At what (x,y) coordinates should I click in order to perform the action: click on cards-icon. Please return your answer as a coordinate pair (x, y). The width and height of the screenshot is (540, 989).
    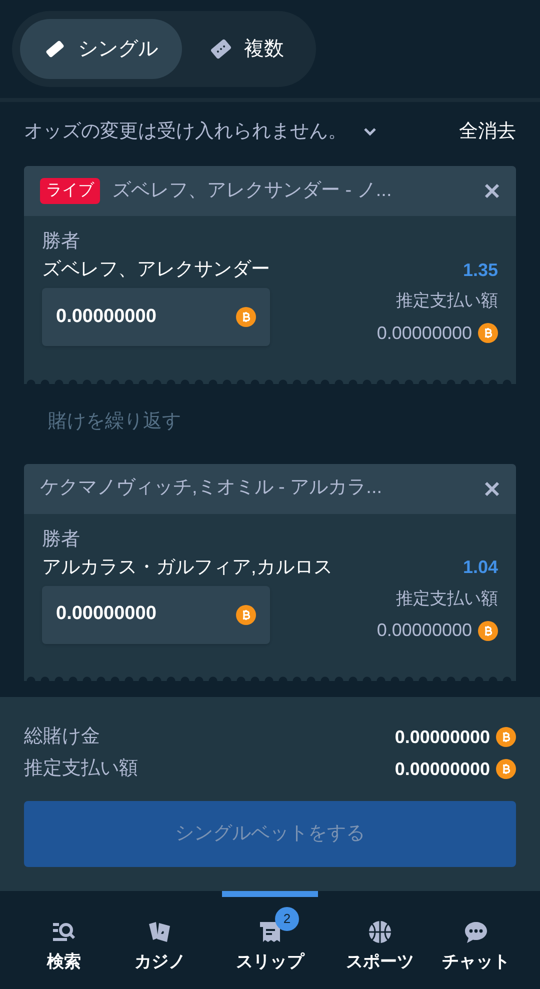
    Looking at the image, I should click on (160, 932).